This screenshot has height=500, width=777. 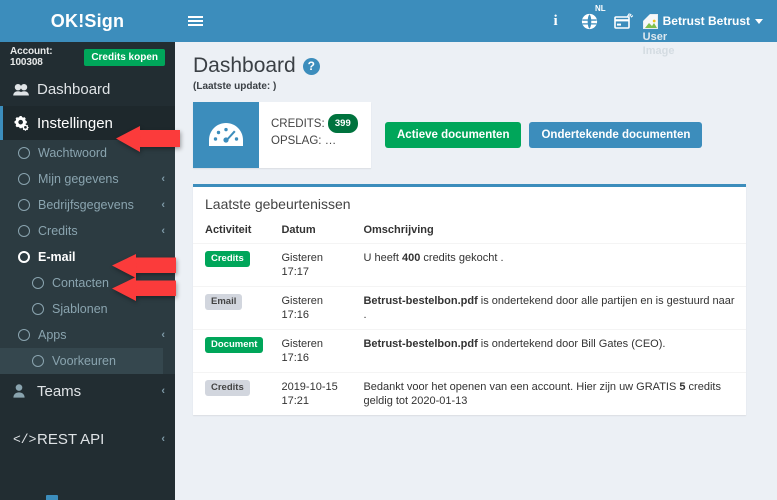 I want to click on sidebar-item-rest-api: </> REST API ‹, so click(x=87, y=439).